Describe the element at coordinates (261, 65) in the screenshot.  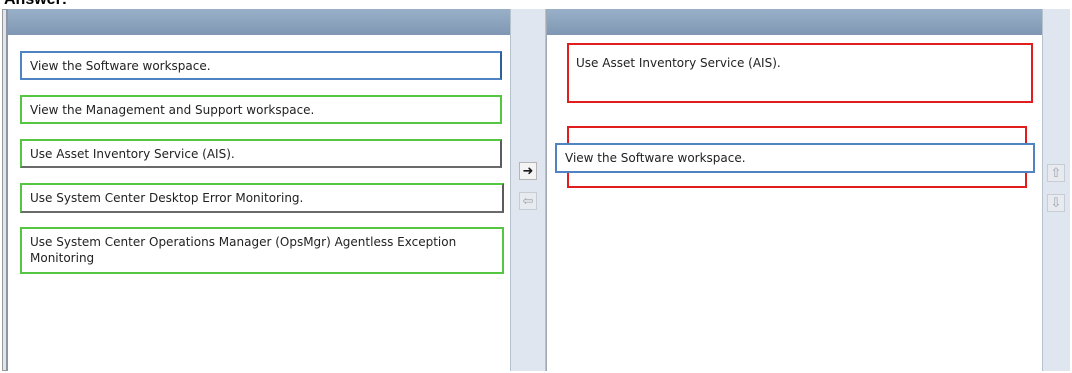
I see `source-item-view-software: View the Software workspace.` at that location.